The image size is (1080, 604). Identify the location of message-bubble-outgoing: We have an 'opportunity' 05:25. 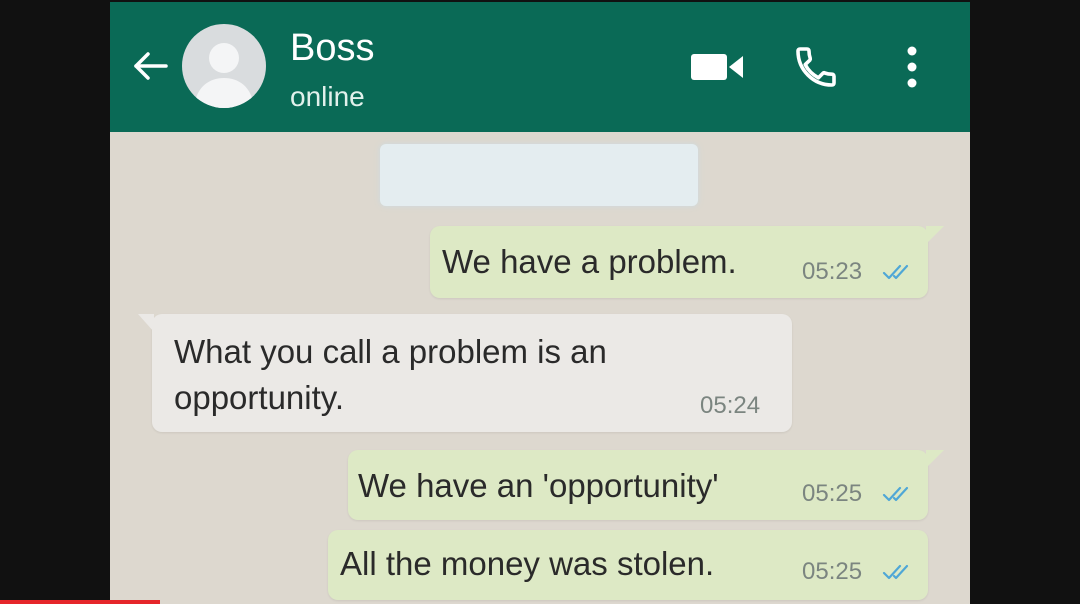
(646, 485).